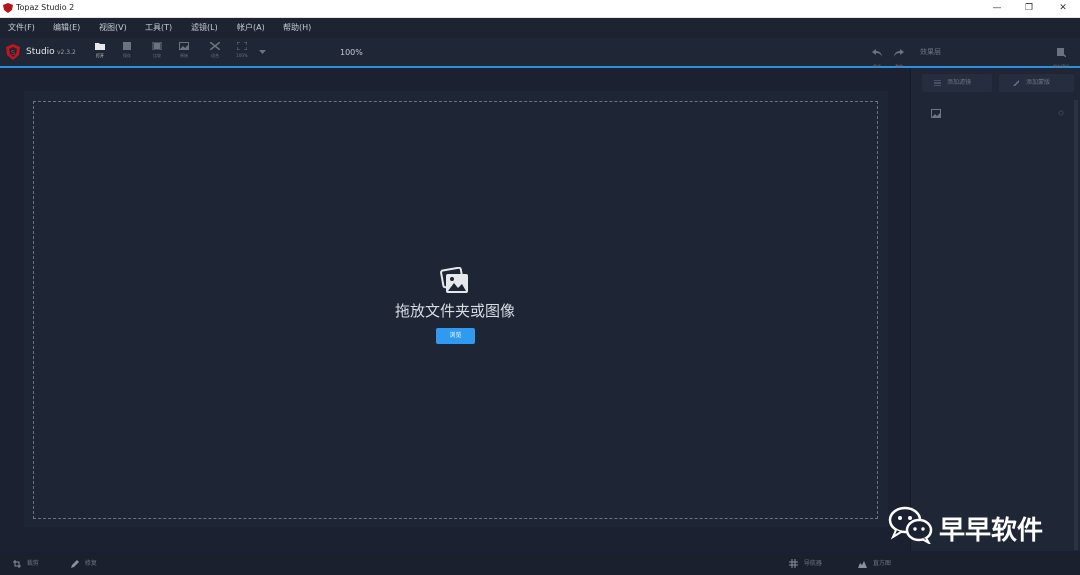 The image size is (1080, 575). What do you see at coordinates (242, 46) in the screenshot?
I see `fullscreen-icon` at bounding box center [242, 46].